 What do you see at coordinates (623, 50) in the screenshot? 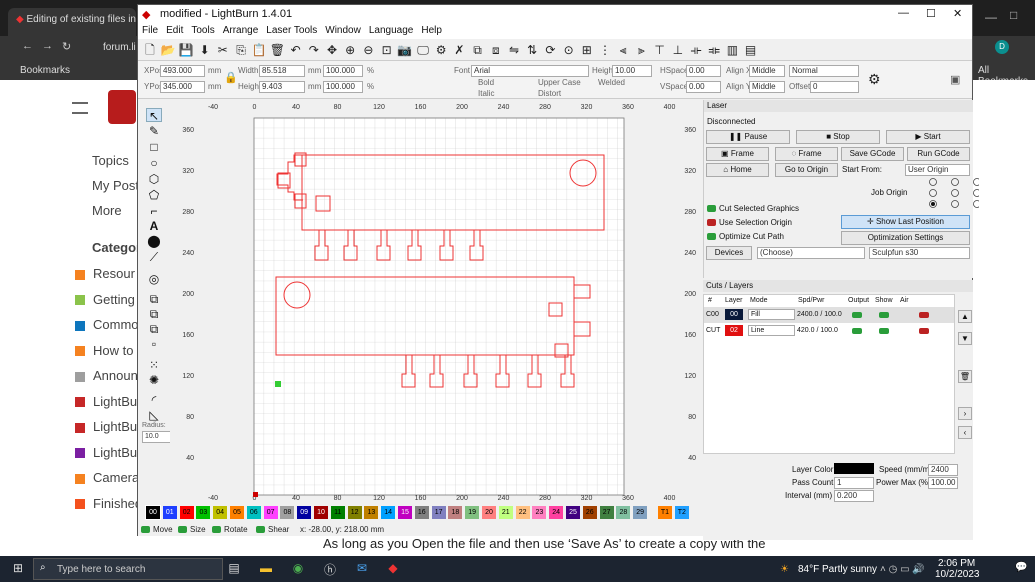
I see `align-left-icon: ⫷` at bounding box center [623, 50].